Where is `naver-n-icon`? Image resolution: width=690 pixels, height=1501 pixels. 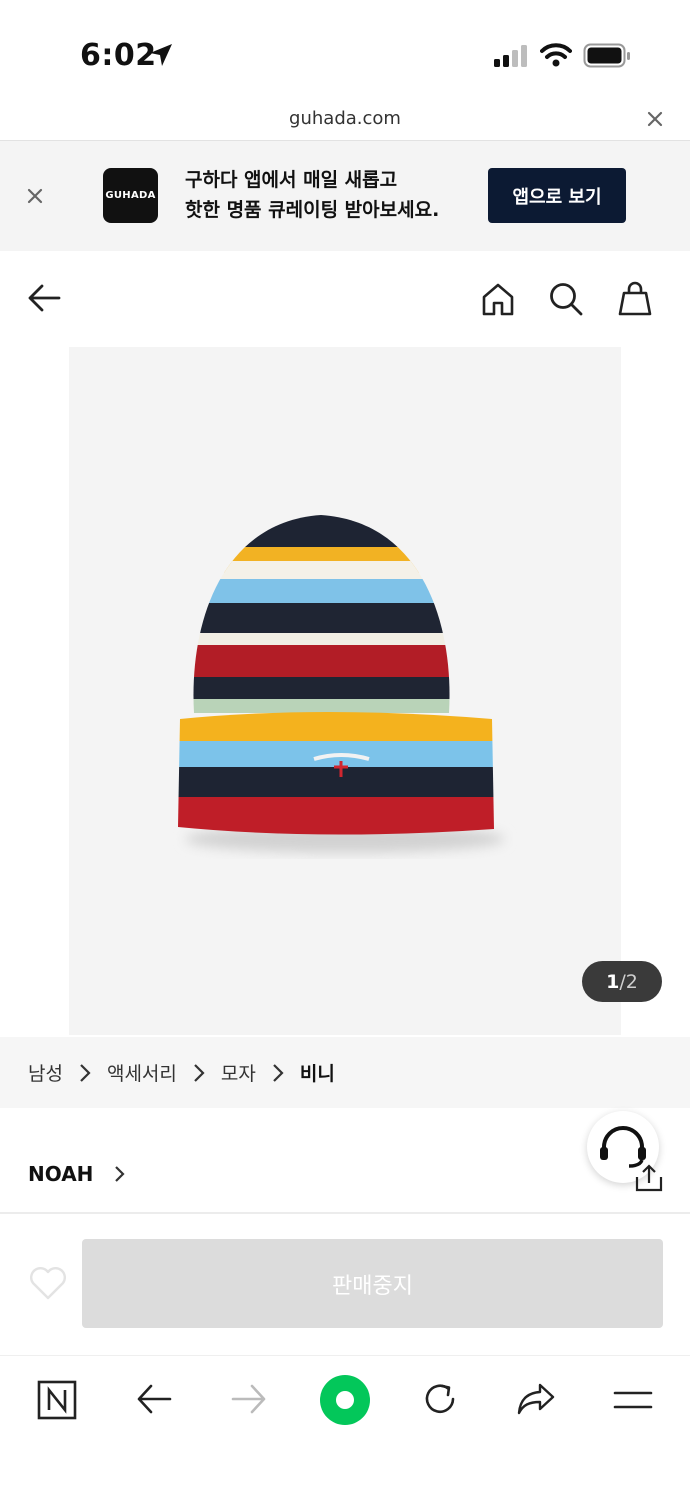 naver-n-icon is located at coordinates (57, 1400).